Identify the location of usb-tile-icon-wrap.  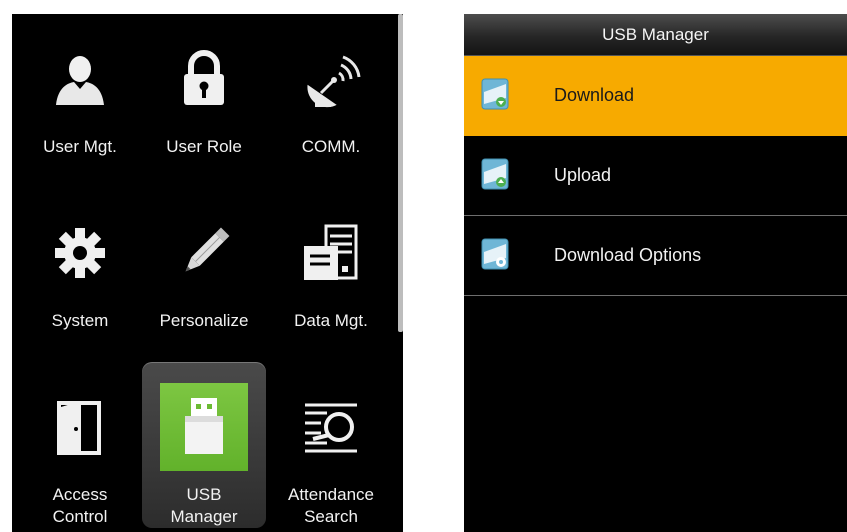
(204, 427).